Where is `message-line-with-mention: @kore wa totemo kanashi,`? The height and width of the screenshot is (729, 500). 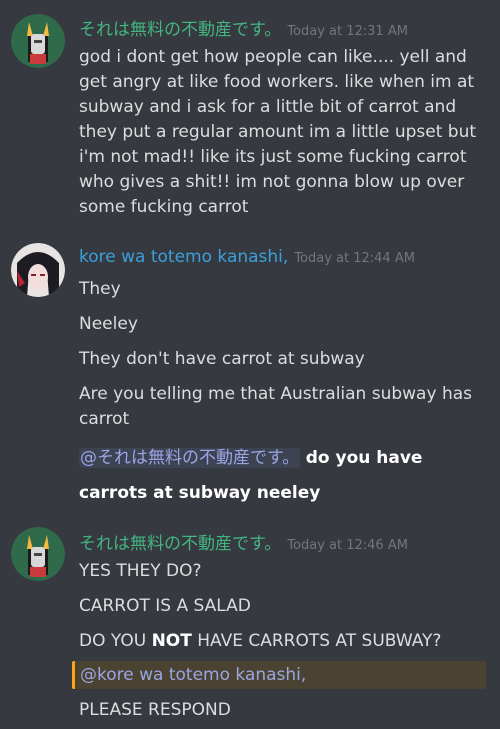
message-line-with-mention: @kore wa totemo kanashi, is located at coordinates (284, 675).